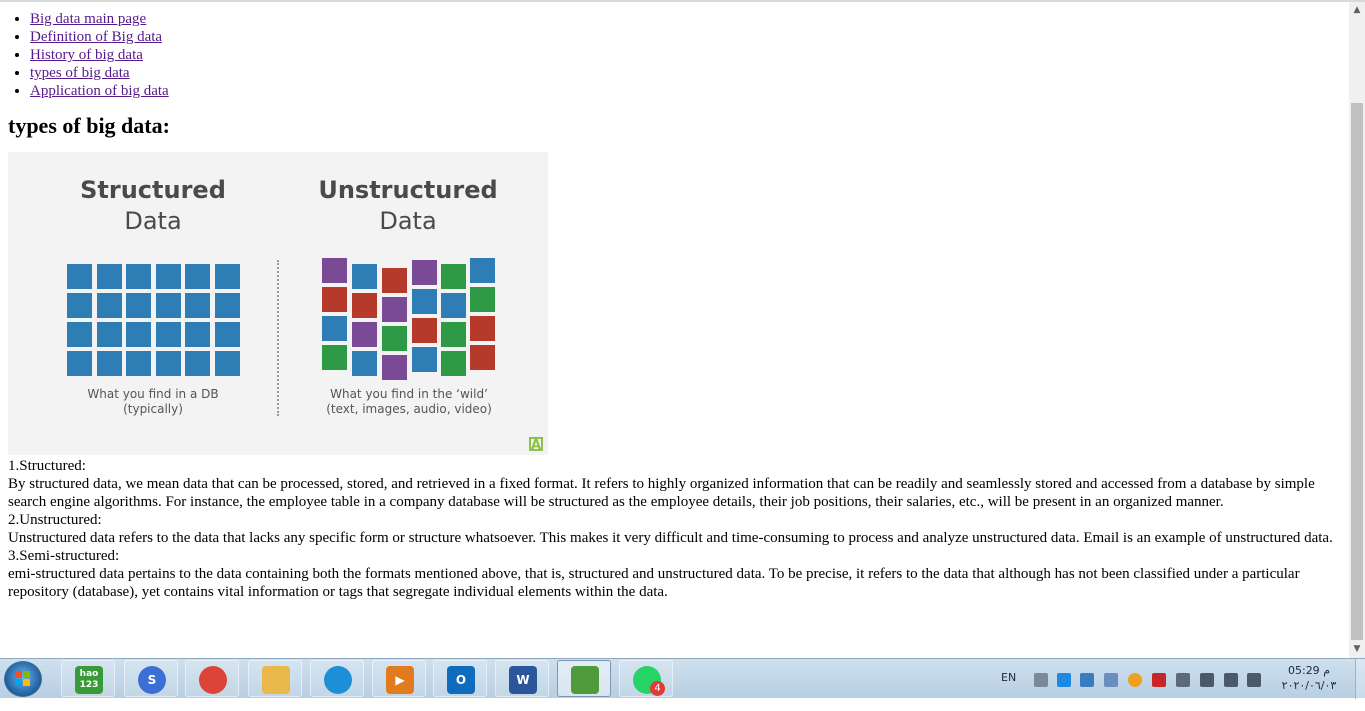 The image size is (1365, 711). I want to click on hao123-icon: hao 123, so click(89, 680).